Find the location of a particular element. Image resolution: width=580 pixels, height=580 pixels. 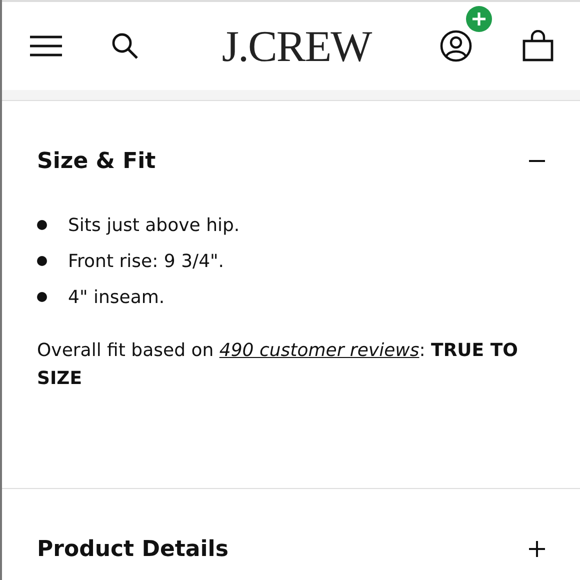

section-title: Size & Fit is located at coordinates (96, 161).